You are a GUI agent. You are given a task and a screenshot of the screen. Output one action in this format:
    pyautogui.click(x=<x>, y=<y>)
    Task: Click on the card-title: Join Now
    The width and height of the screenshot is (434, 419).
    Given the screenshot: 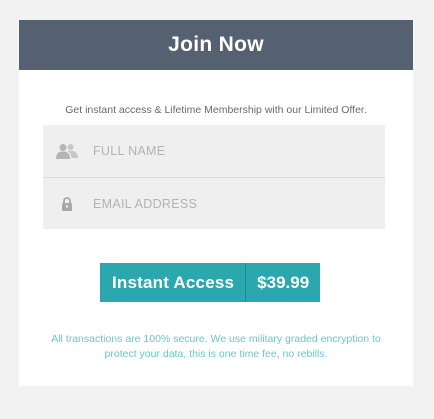 What is the action you would take?
    pyautogui.click(x=216, y=44)
    